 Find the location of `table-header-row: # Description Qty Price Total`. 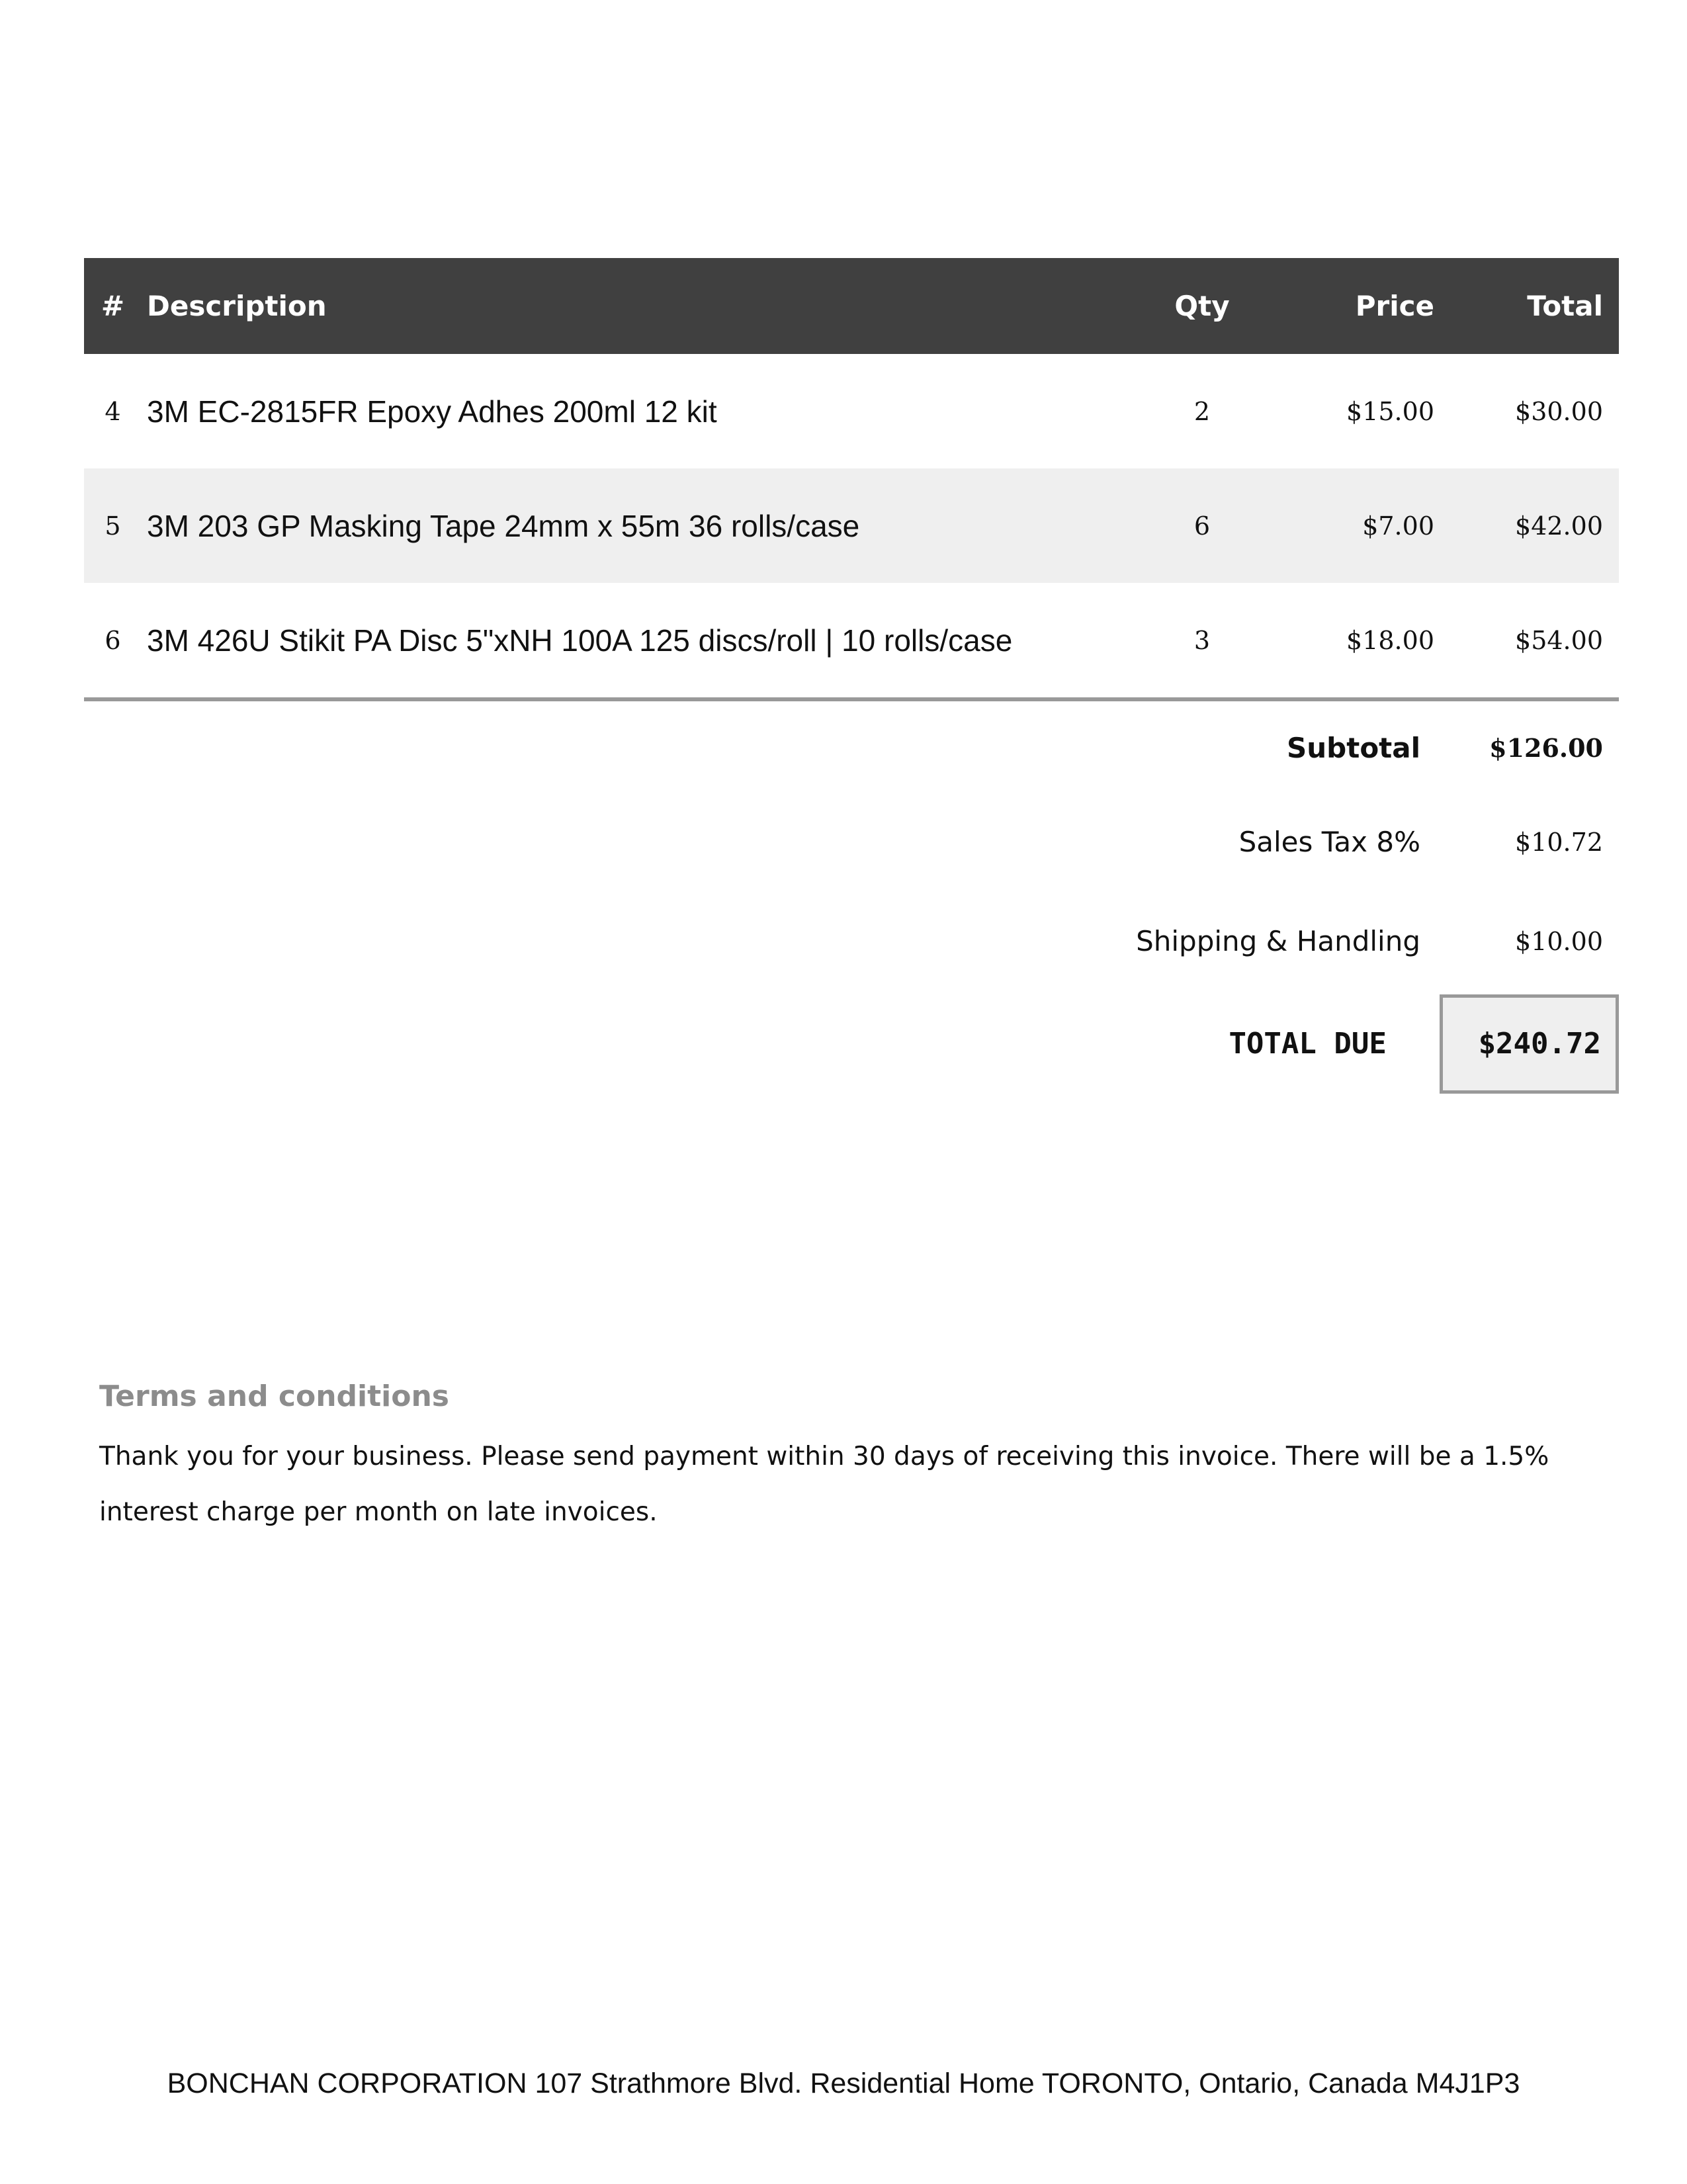

table-header-row: # Description Qty Price Total is located at coordinates (852, 306).